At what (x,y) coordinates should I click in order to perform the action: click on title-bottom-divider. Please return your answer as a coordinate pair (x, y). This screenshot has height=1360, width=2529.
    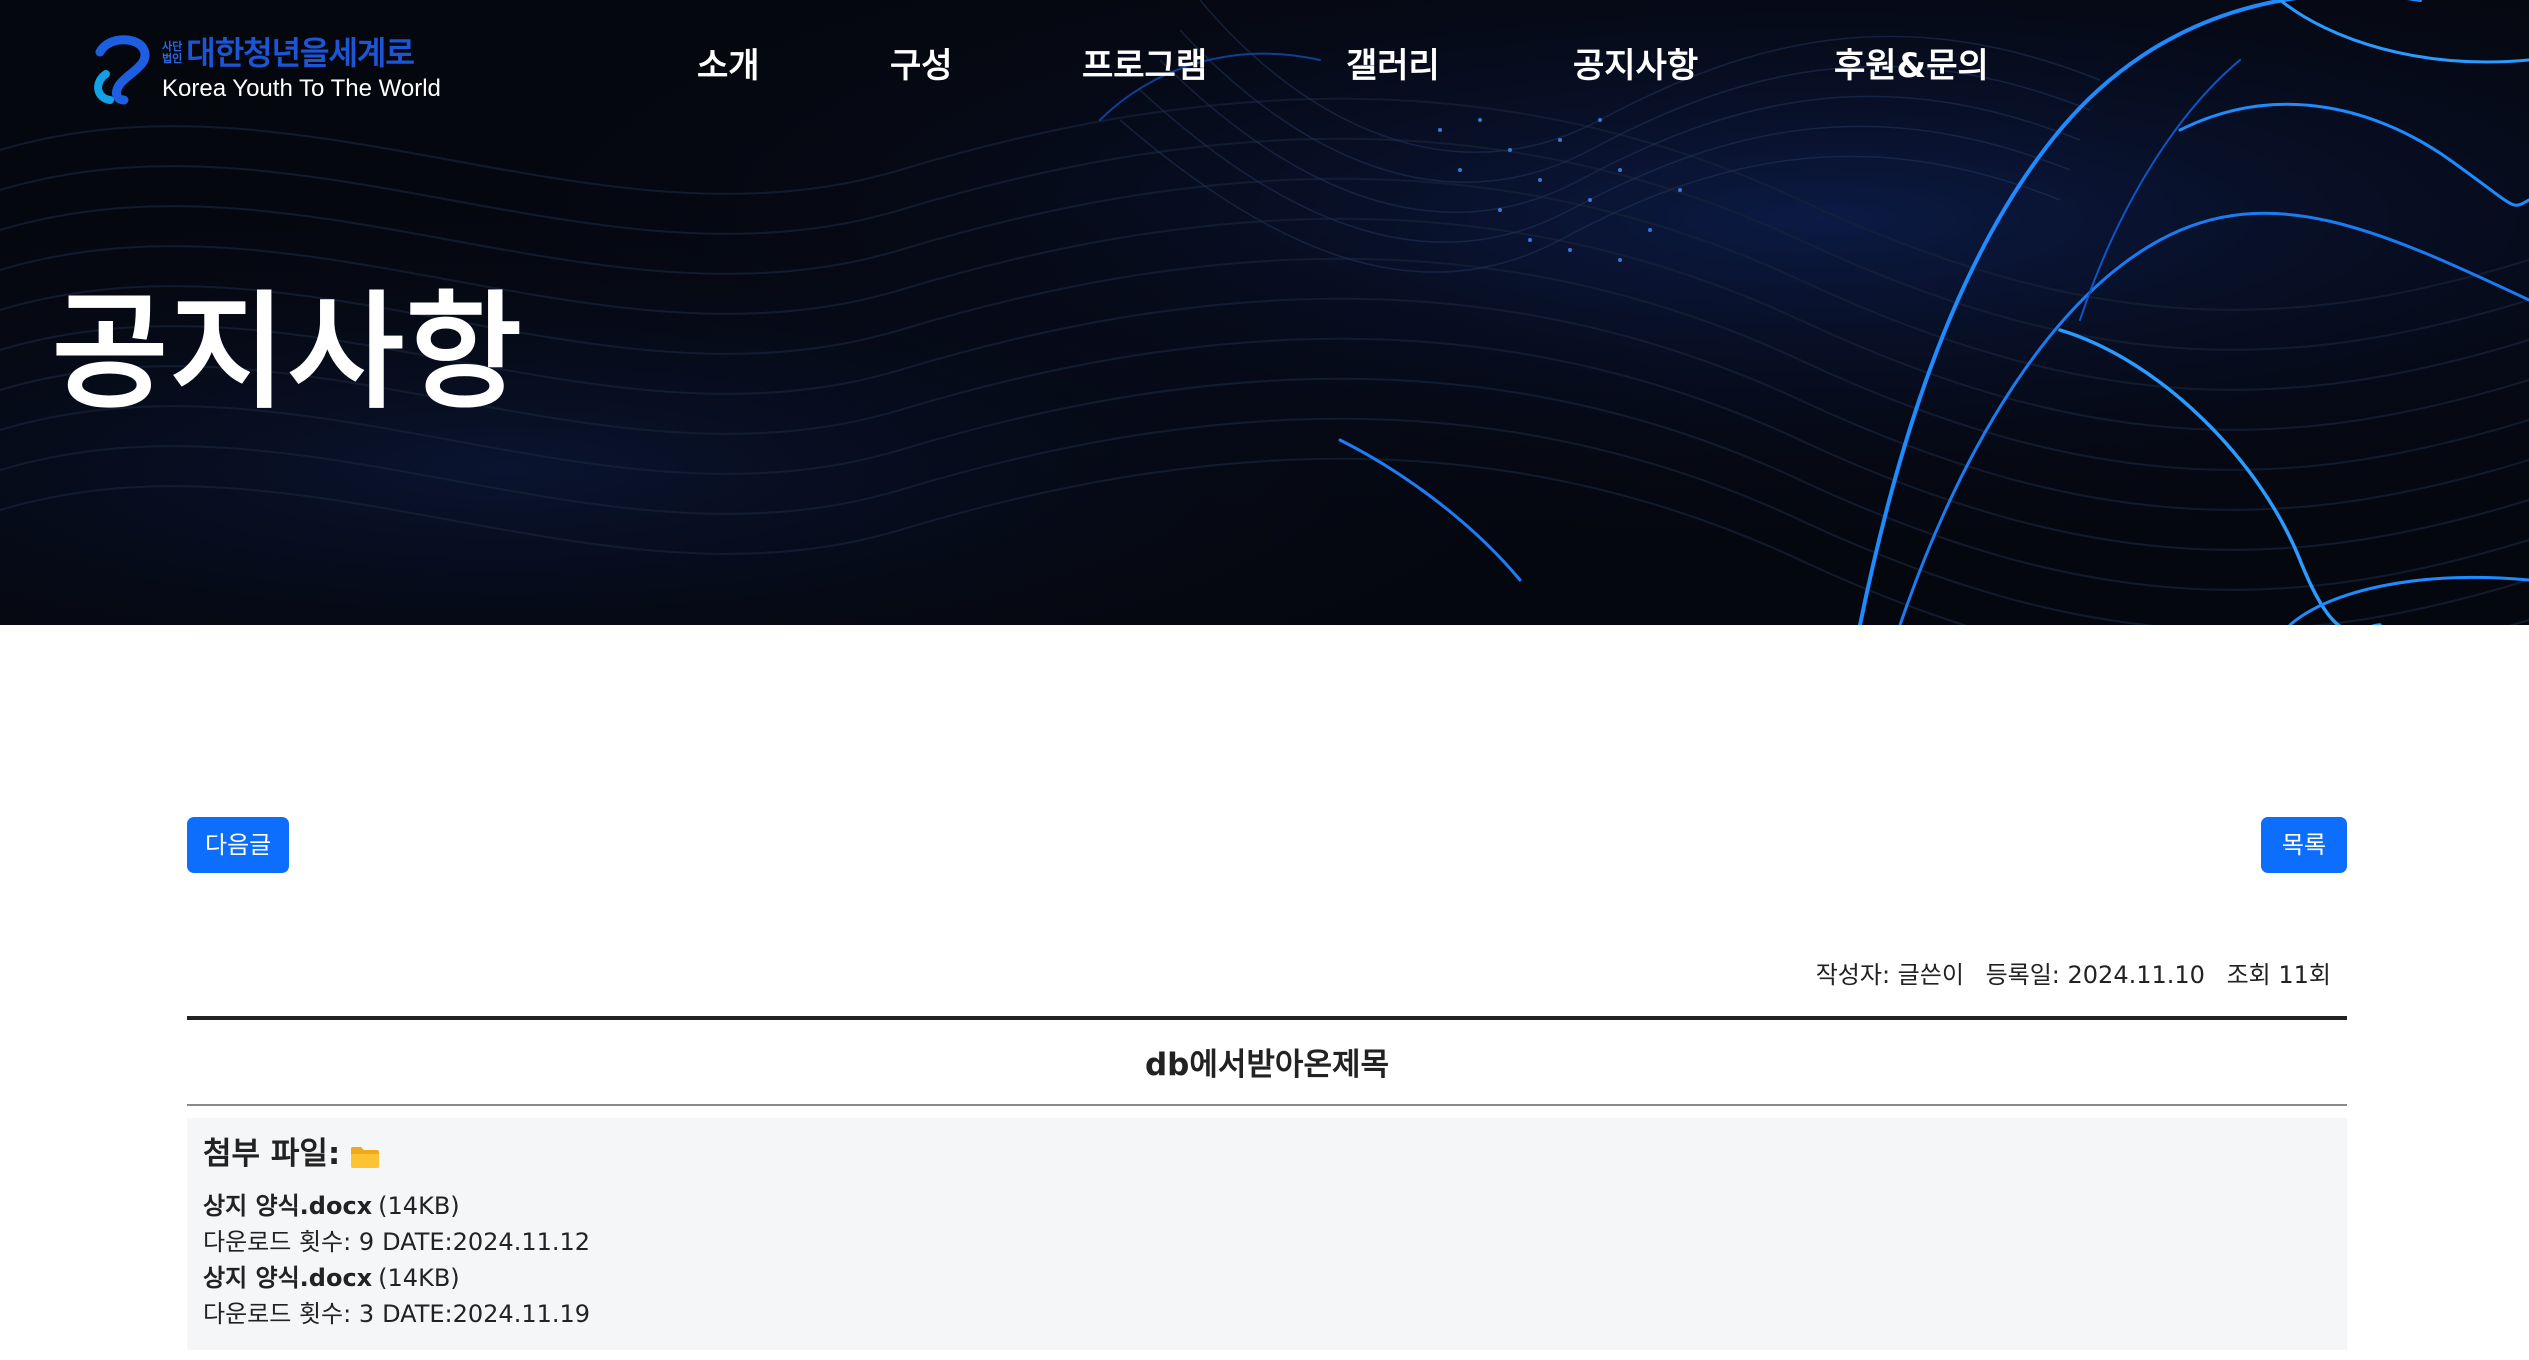
    Looking at the image, I should click on (1267, 1105).